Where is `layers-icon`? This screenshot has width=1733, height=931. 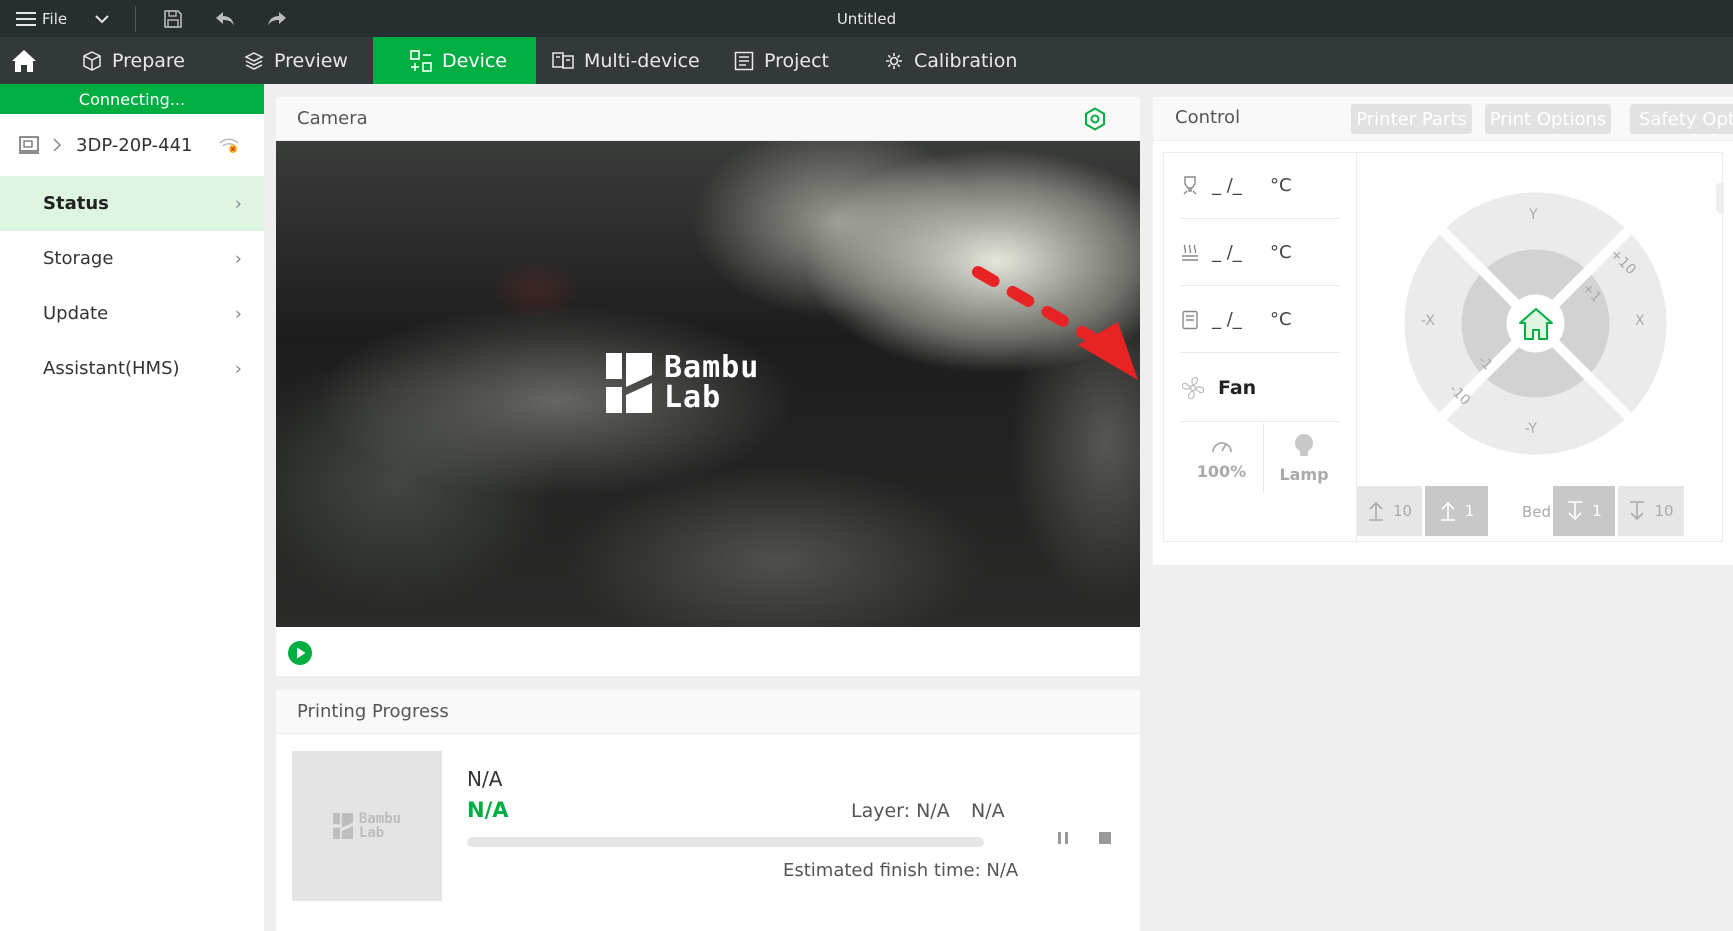
layers-icon is located at coordinates (254, 60).